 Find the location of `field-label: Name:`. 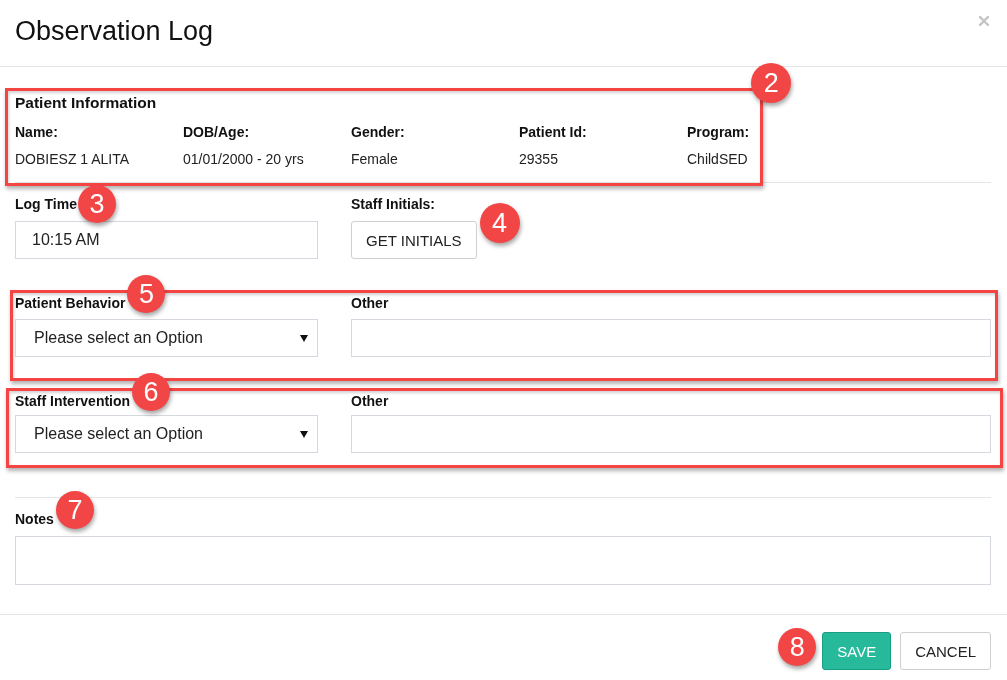

field-label: Name: is located at coordinates (37, 132).